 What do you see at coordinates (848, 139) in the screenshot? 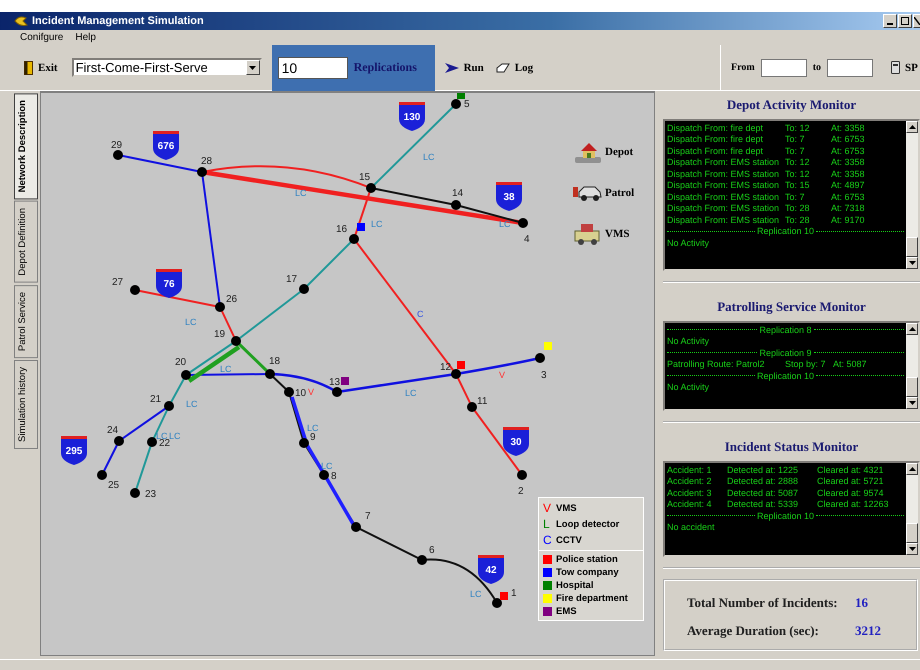
I see `log-cell: At: 6753` at bounding box center [848, 139].